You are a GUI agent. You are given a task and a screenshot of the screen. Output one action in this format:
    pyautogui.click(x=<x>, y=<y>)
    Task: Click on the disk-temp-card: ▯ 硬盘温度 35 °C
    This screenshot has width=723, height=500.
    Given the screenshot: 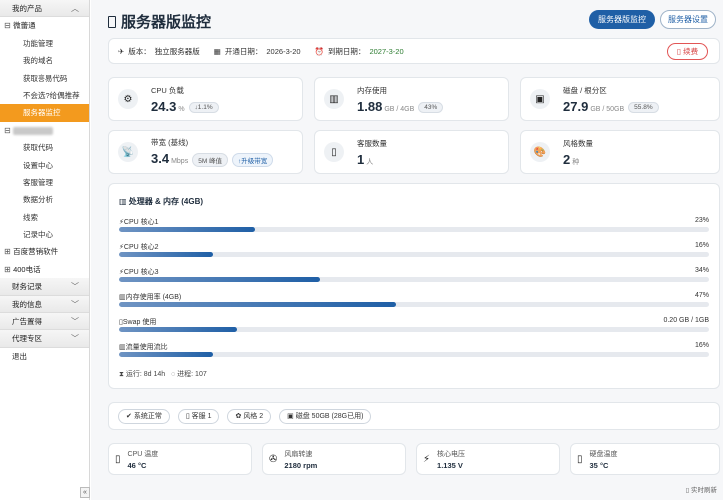 What is the action you would take?
    pyautogui.click(x=645, y=459)
    